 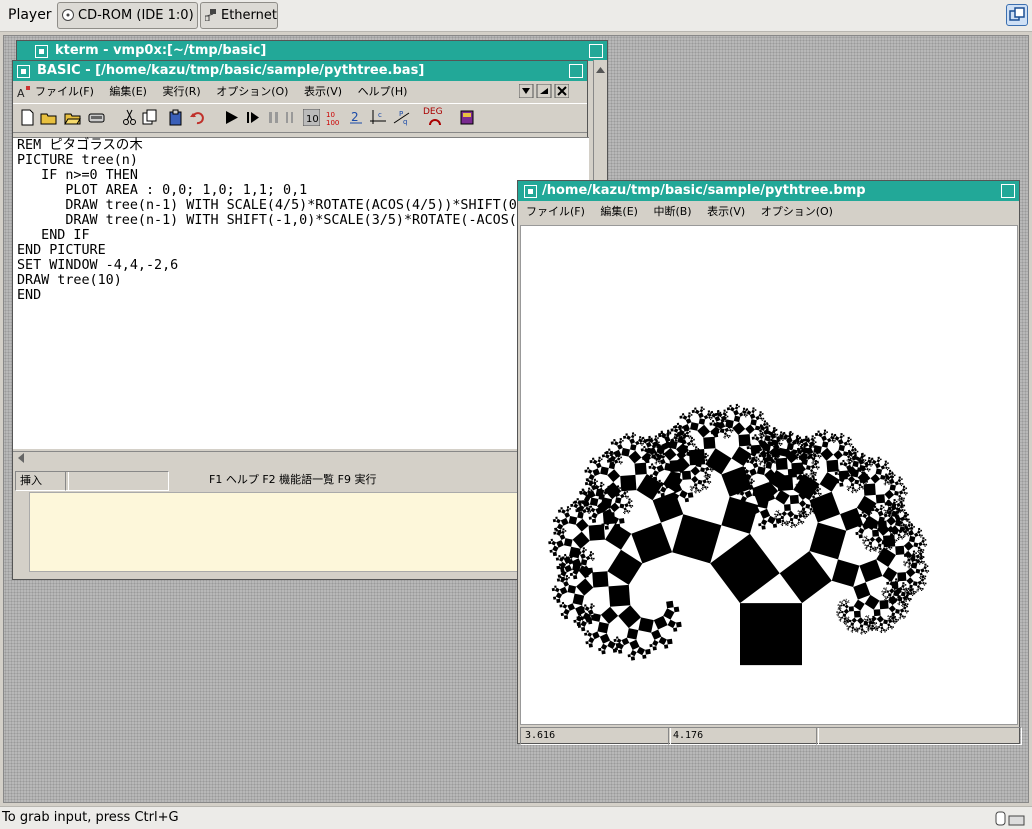 I want to click on bmp-menu-view: 表示(V), so click(x=726, y=212).